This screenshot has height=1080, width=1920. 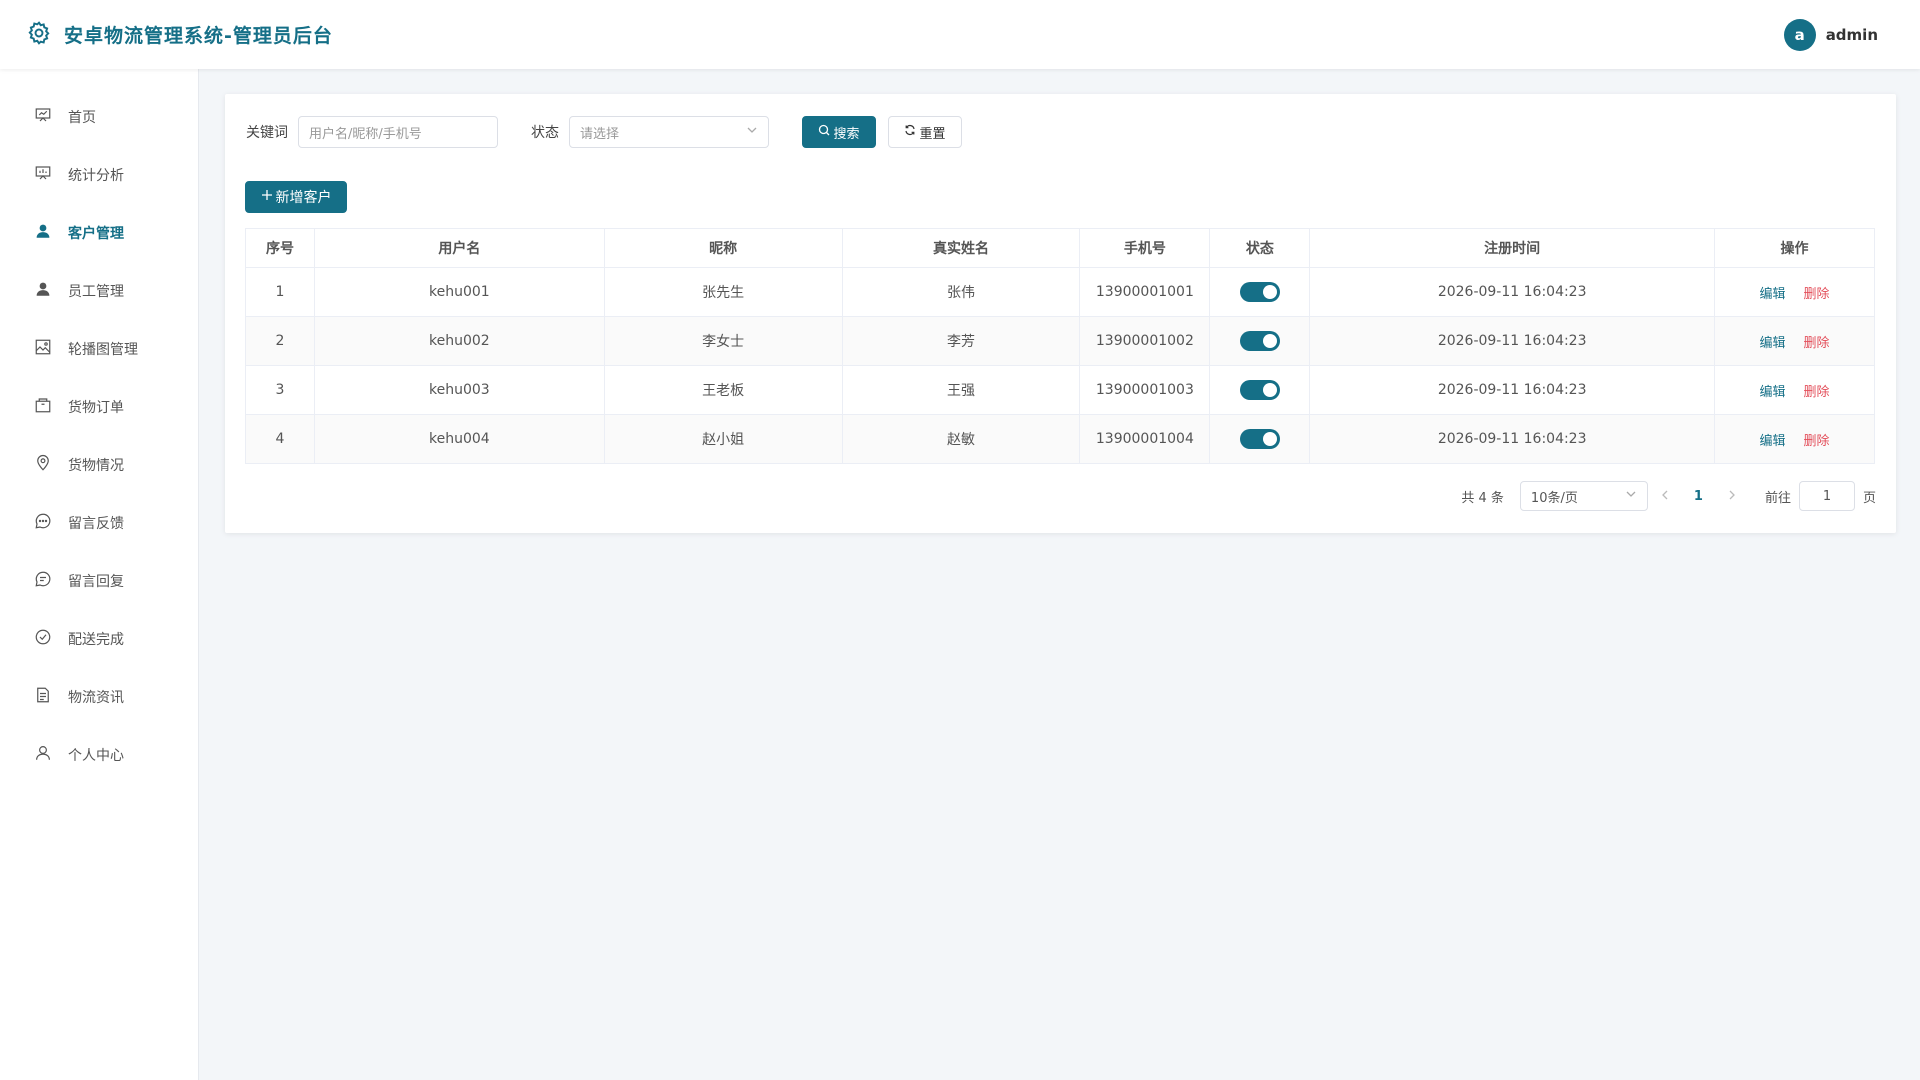 I want to click on cell-index: 2, so click(x=280, y=341).